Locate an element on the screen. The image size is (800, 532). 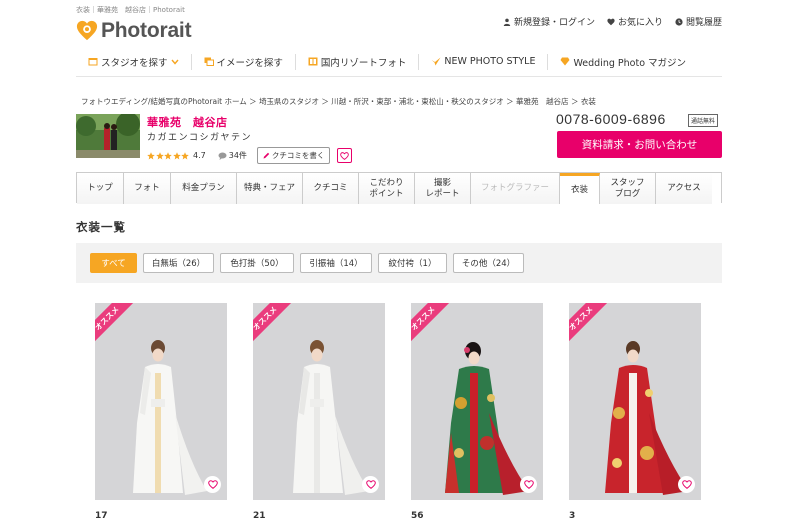
phone-number: 0078-6009-6896 is located at coordinates (611, 119).